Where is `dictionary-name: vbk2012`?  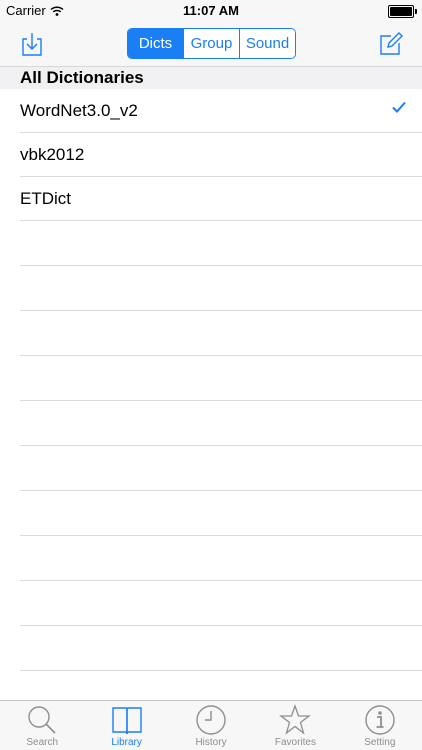
dictionary-name: vbk2012 is located at coordinates (52, 154).